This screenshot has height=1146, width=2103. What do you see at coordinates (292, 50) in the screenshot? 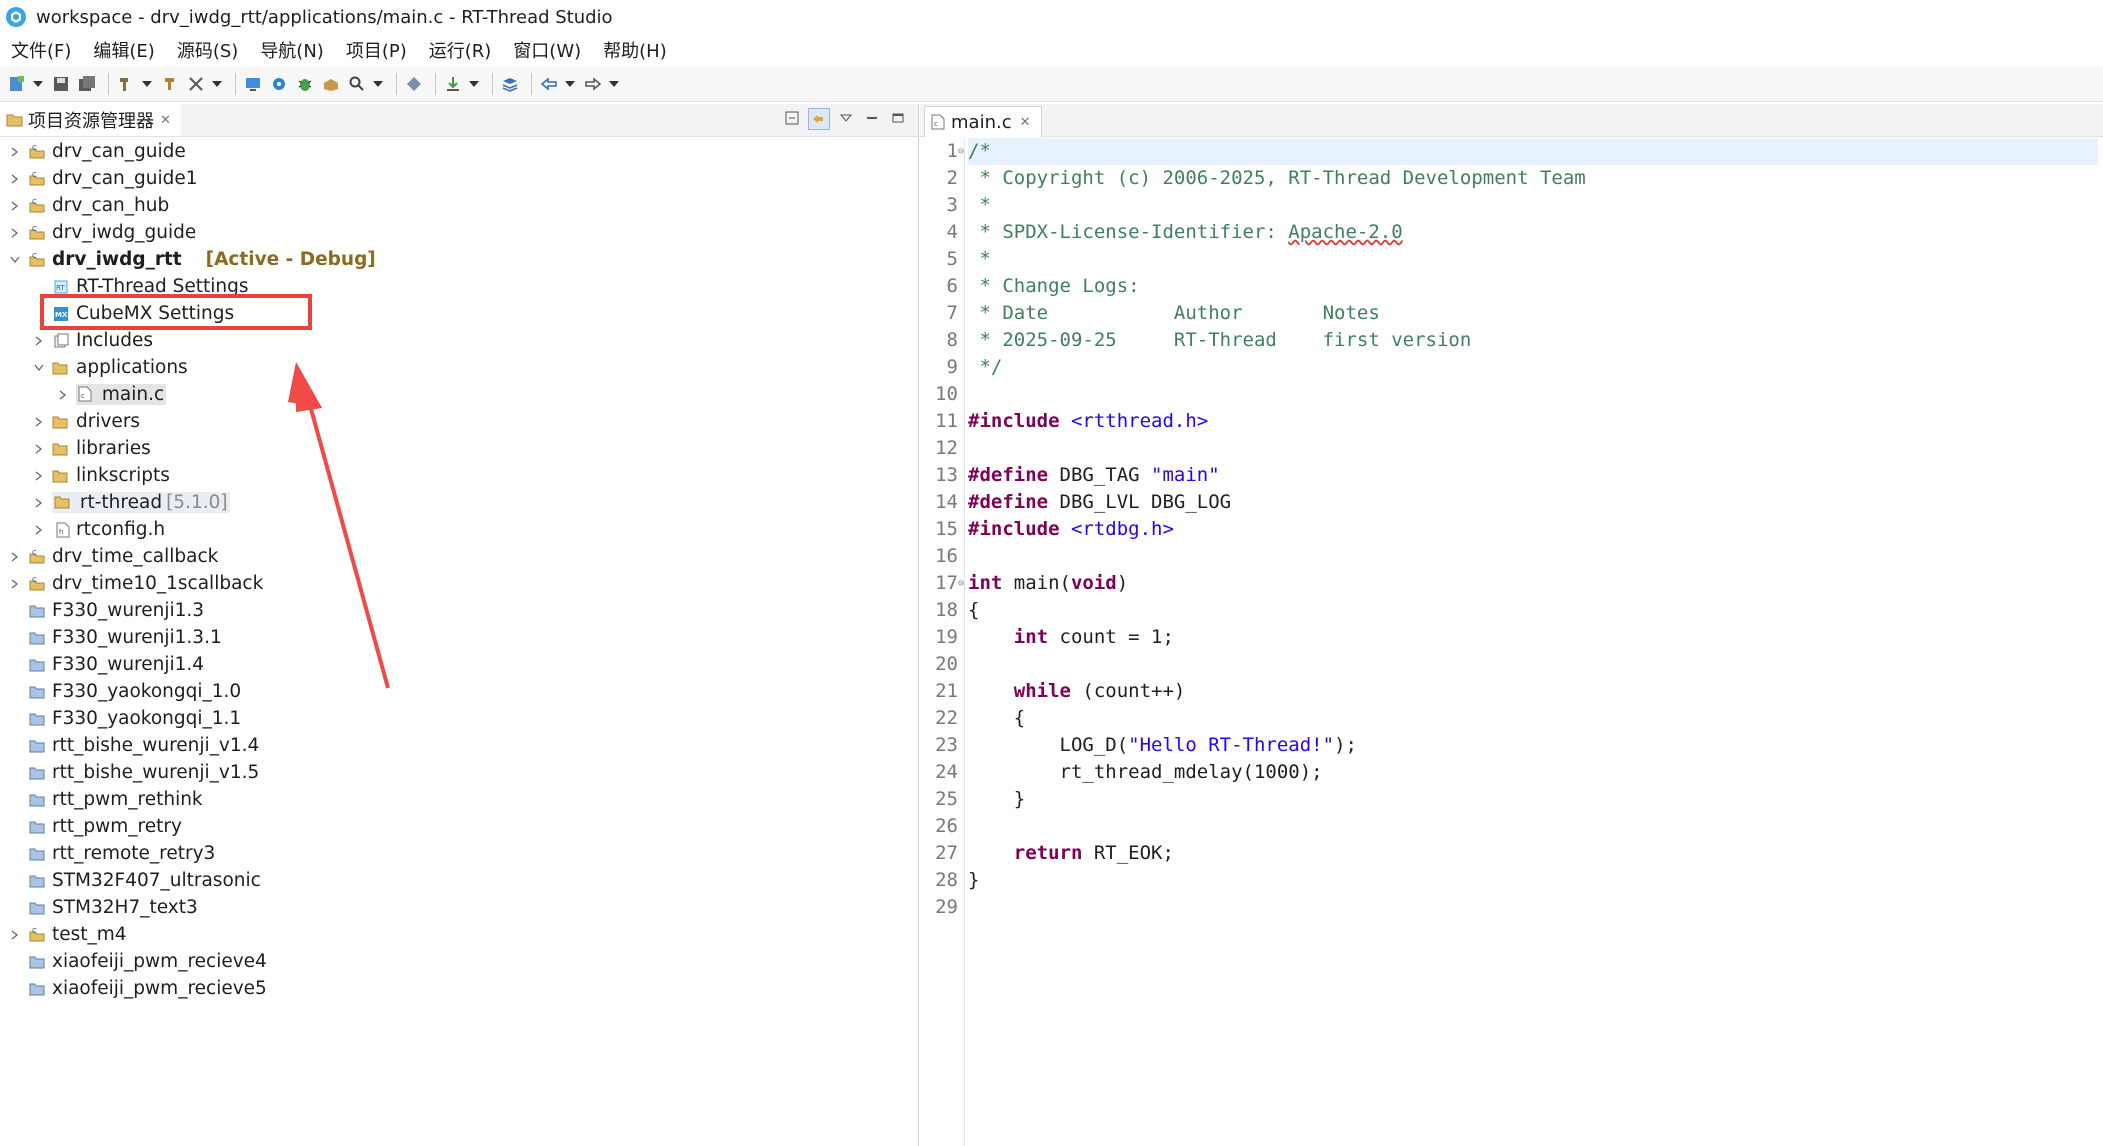
I see `menu-navigate: 导航(N)` at bounding box center [292, 50].